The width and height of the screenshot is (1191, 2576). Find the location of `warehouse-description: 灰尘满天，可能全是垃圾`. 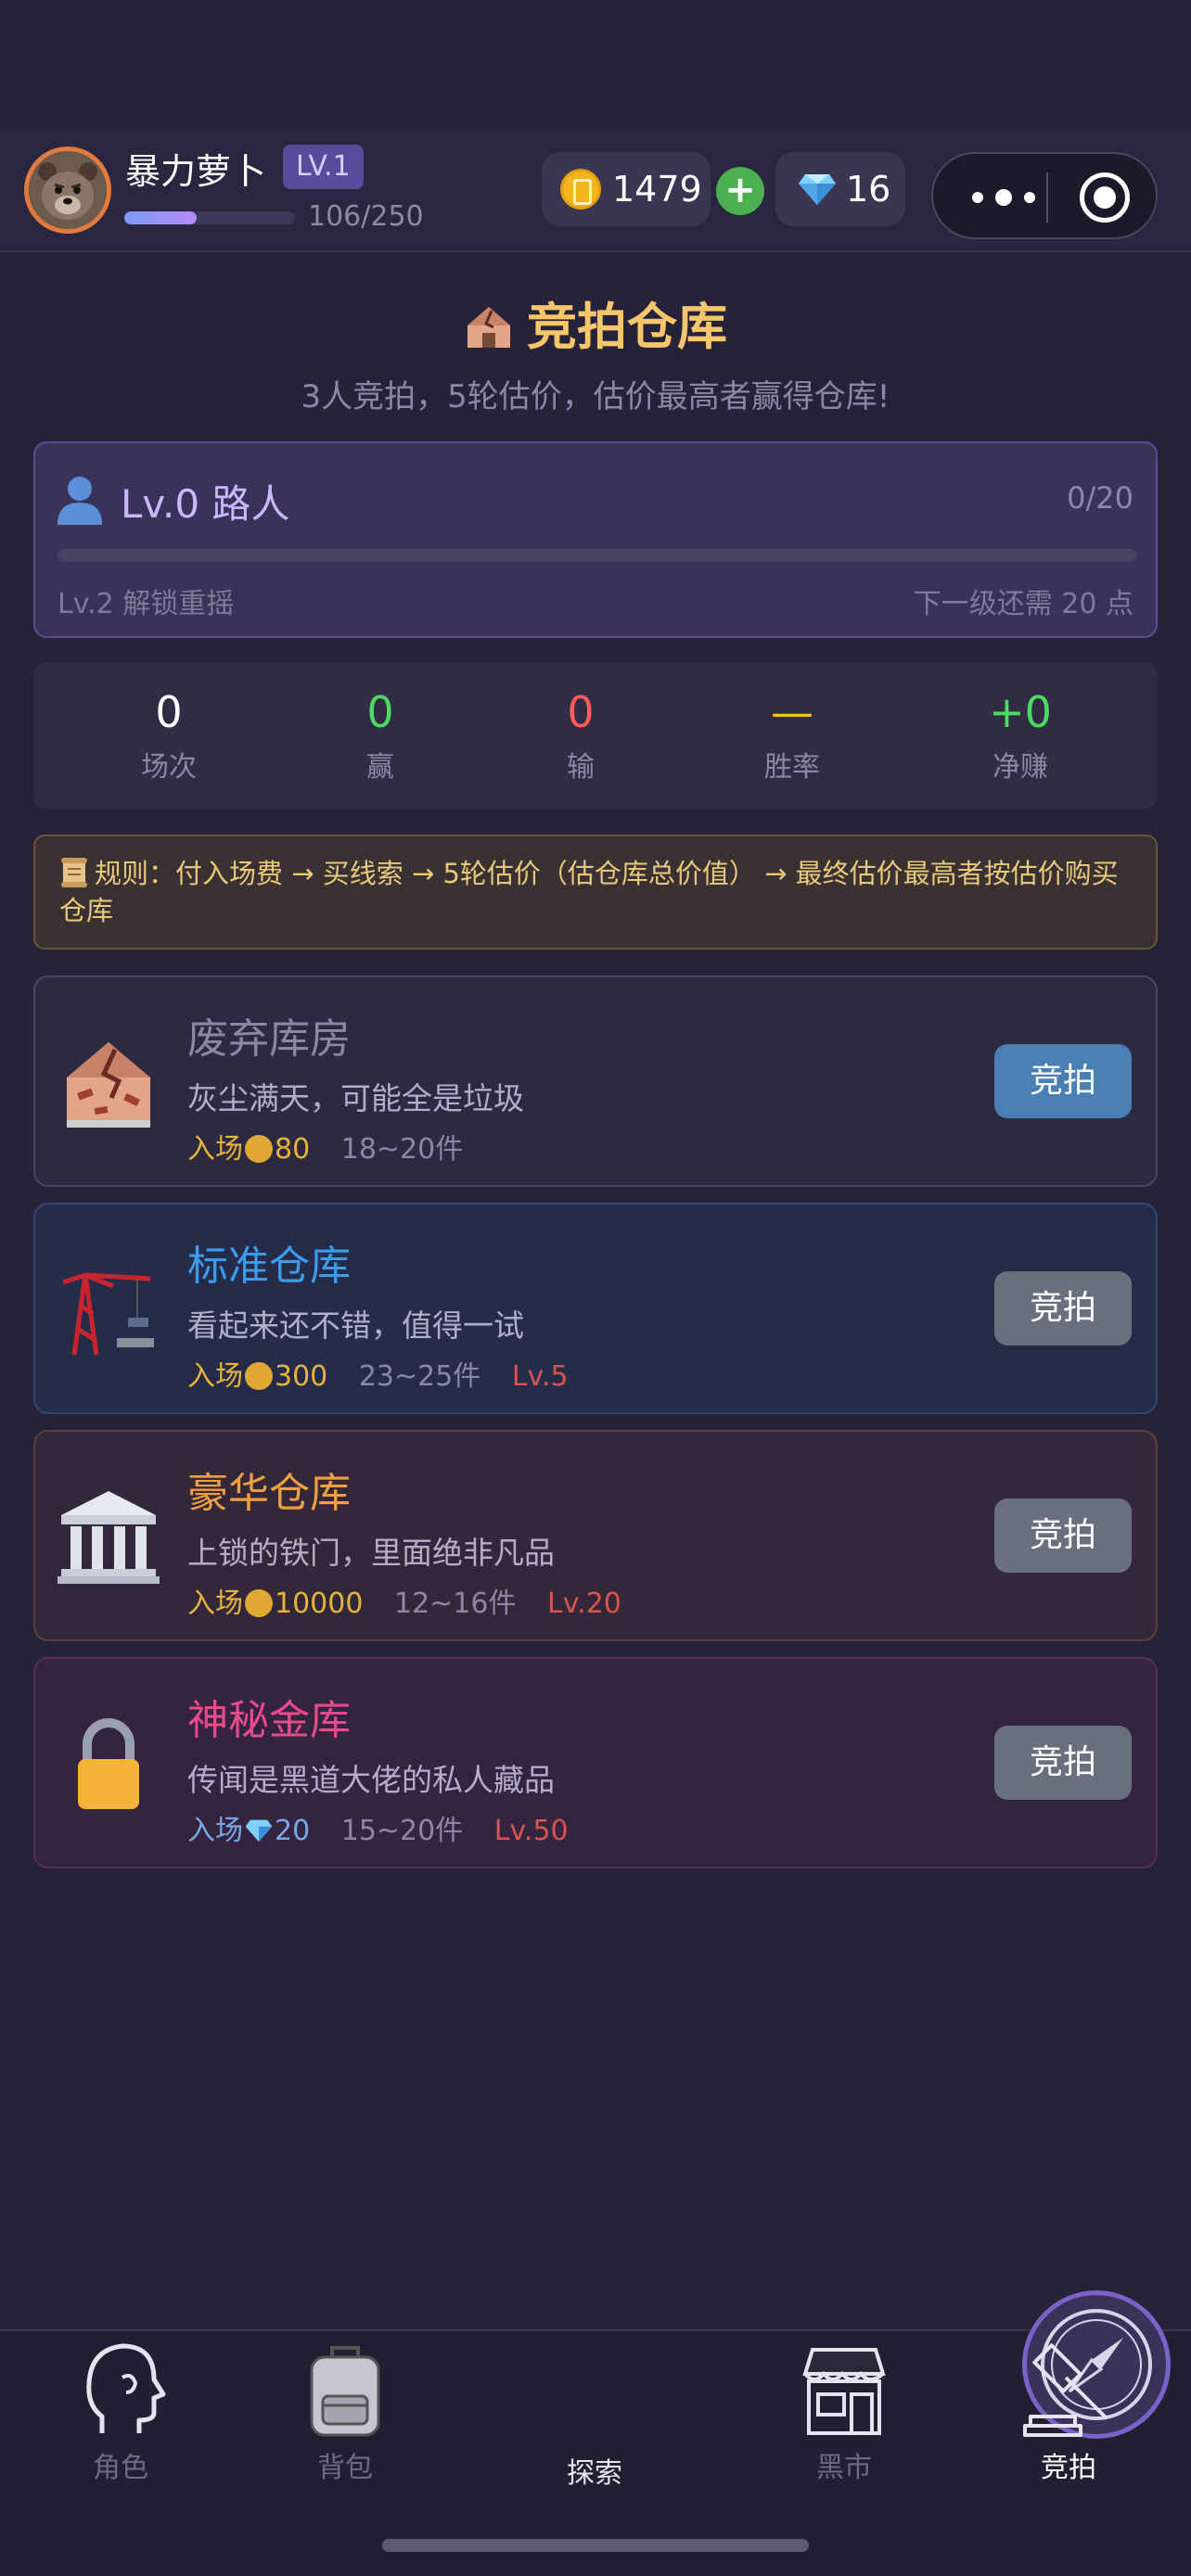

warehouse-description: 灰尘满天，可能全是垃圾 is located at coordinates (355, 1098).